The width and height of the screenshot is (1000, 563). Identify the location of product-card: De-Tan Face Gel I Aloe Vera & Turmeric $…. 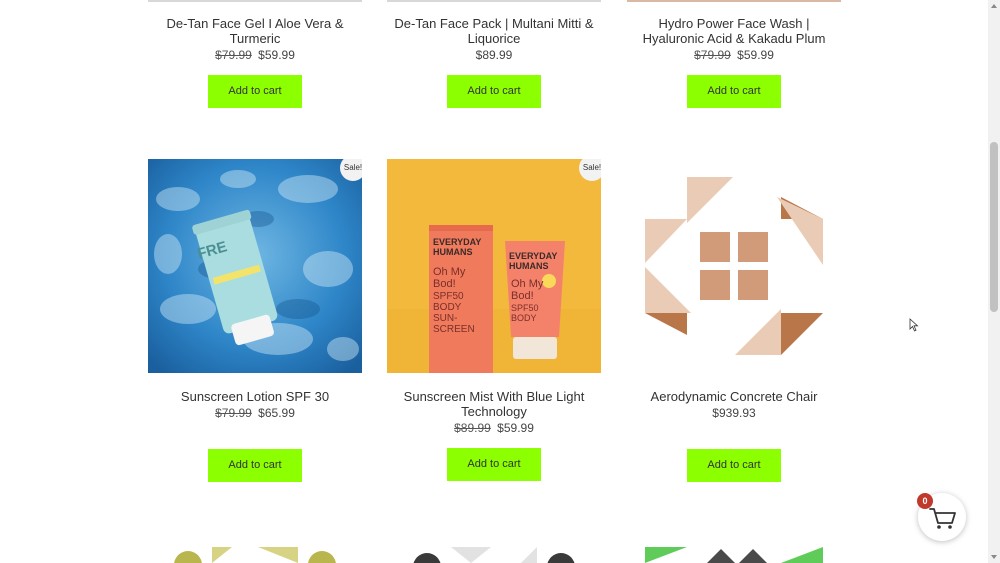
(255, 62).